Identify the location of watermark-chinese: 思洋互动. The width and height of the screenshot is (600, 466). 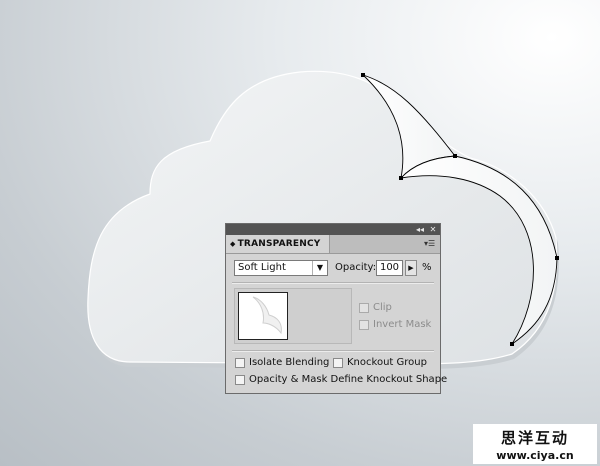
(534, 438).